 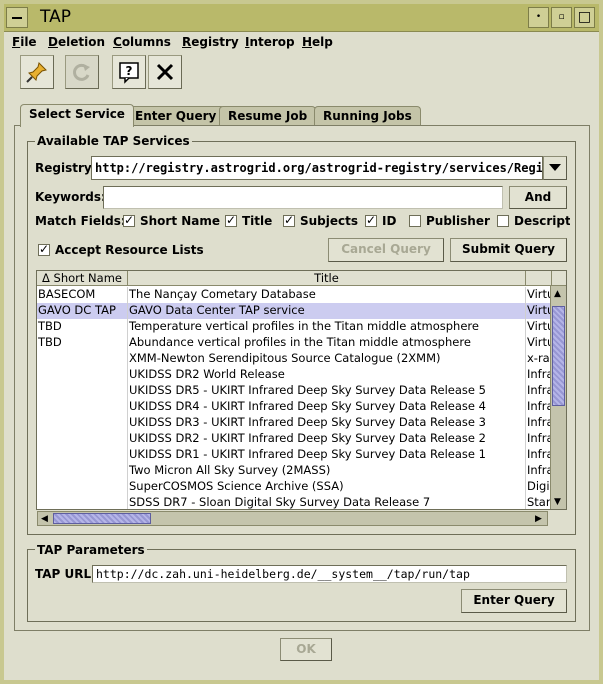 What do you see at coordinates (303, 197) in the screenshot?
I see `keywords-input` at bounding box center [303, 197].